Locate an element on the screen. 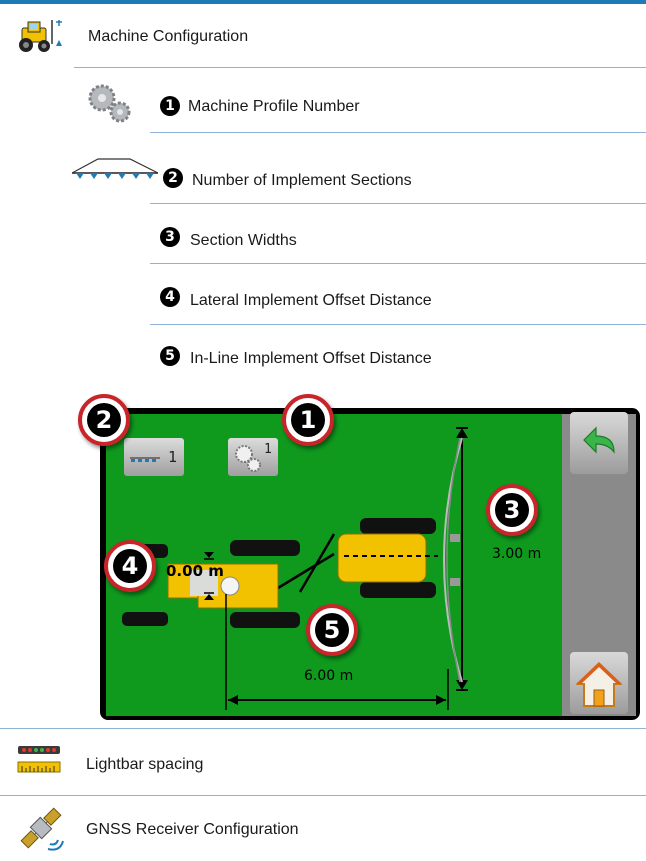  item-number-3: 3 is located at coordinates (170, 237).